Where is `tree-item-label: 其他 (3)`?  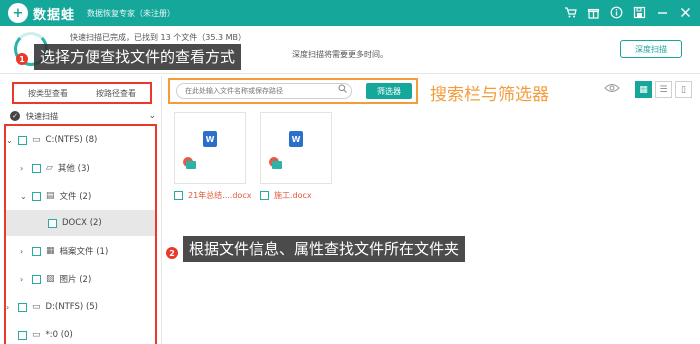
tree-item-label: 其他 (3) is located at coordinates (73, 169).